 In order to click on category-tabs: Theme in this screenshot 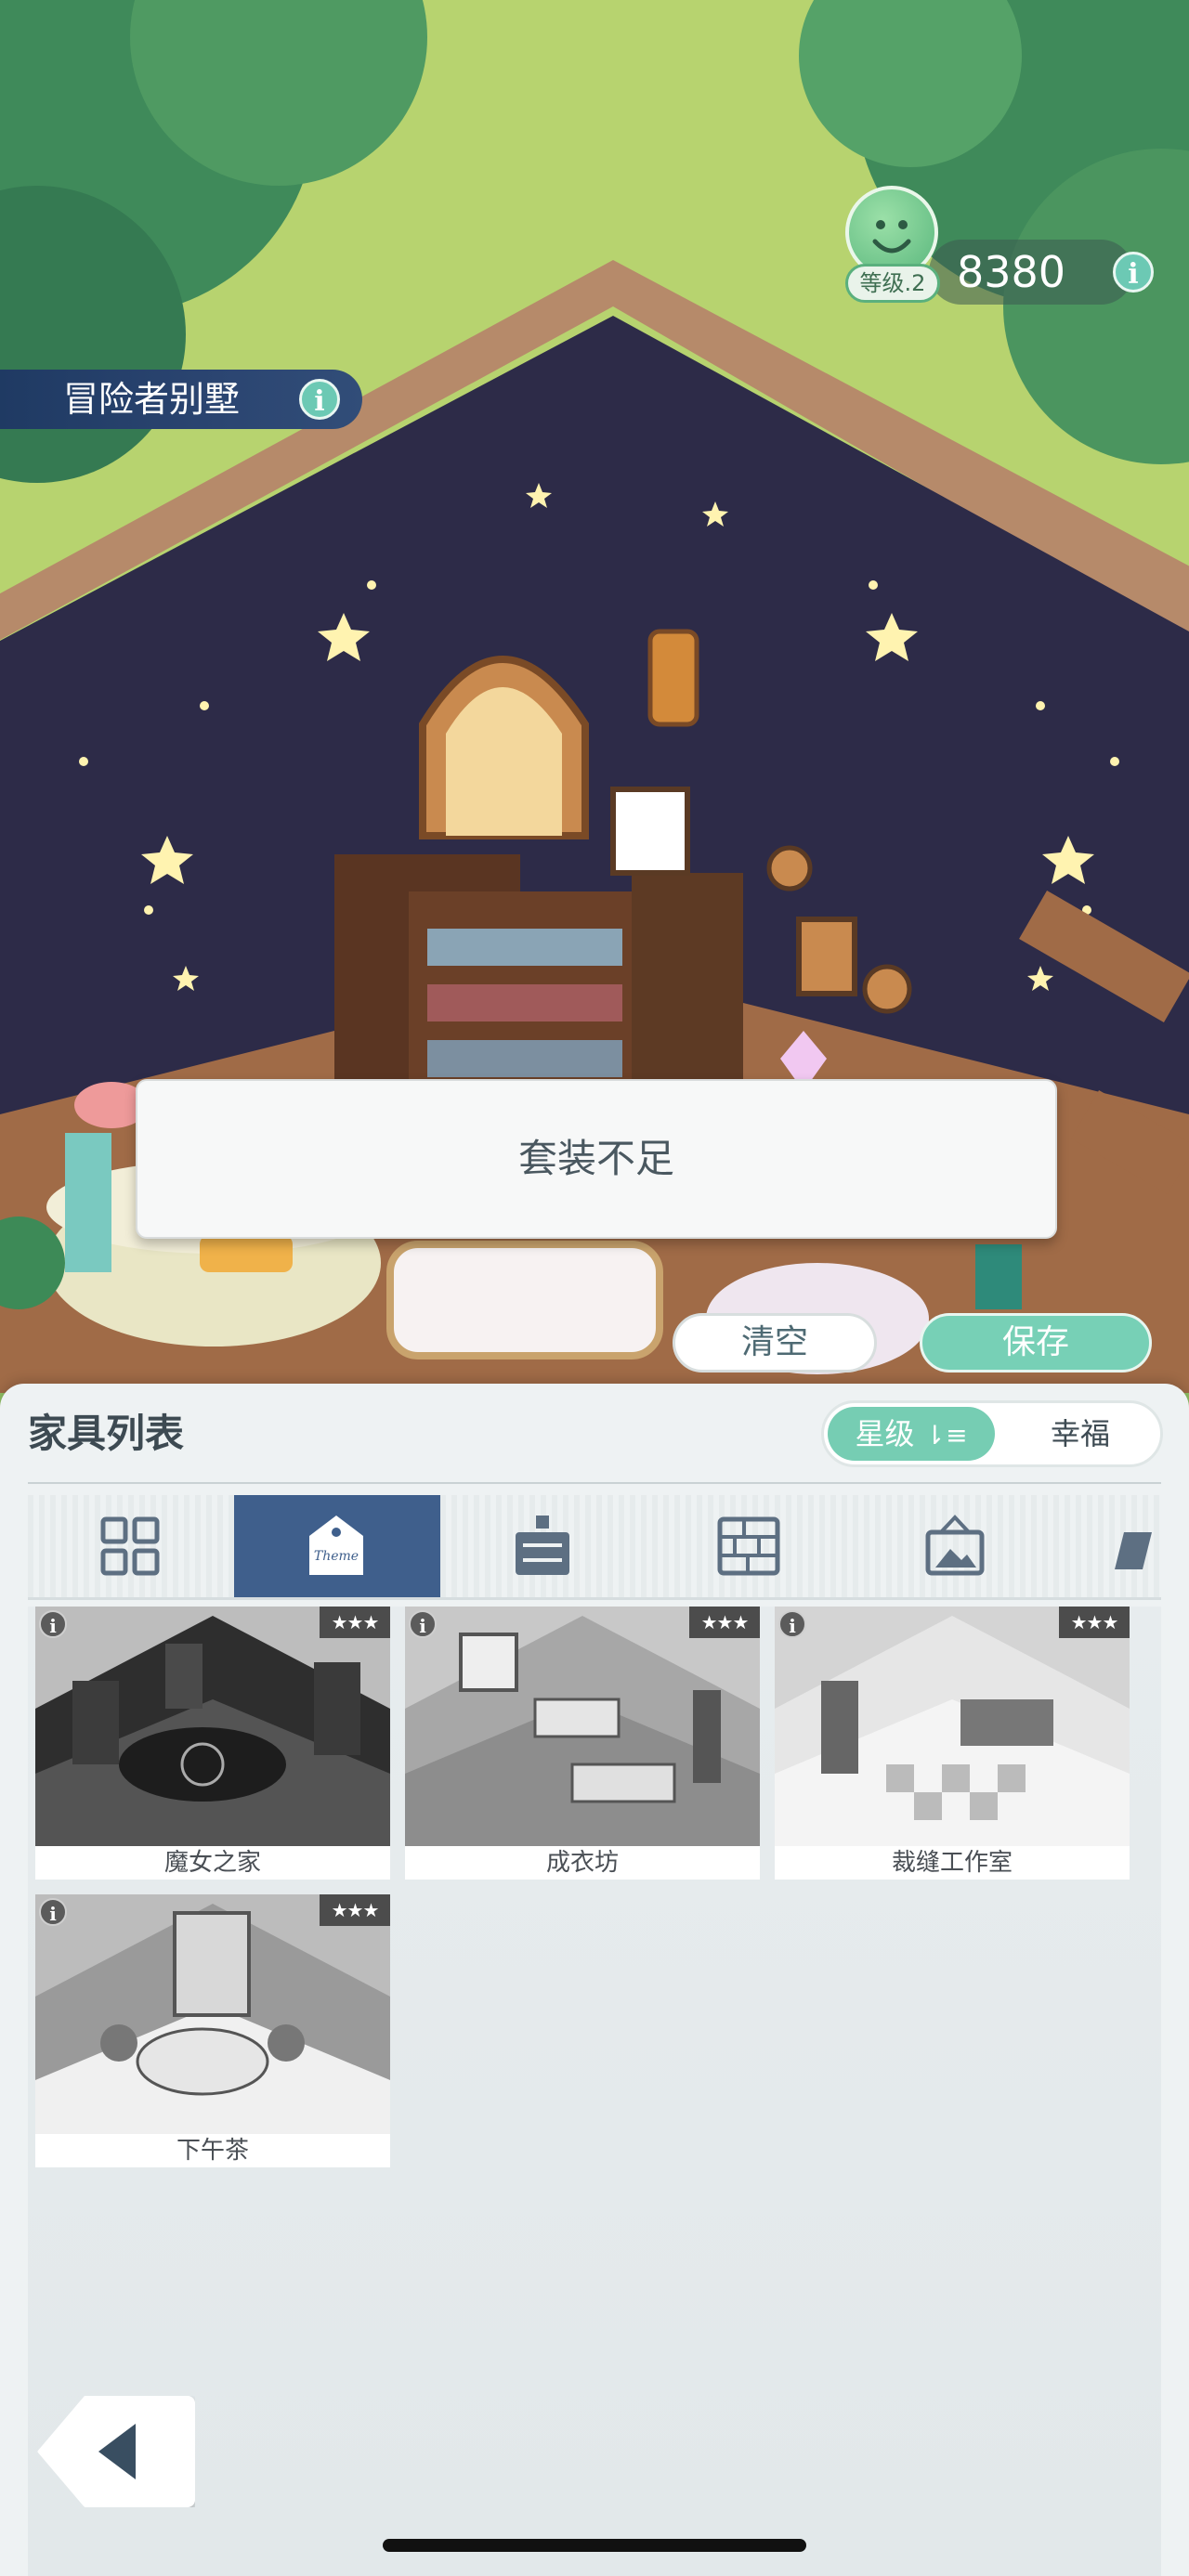, I will do `click(594, 1547)`.